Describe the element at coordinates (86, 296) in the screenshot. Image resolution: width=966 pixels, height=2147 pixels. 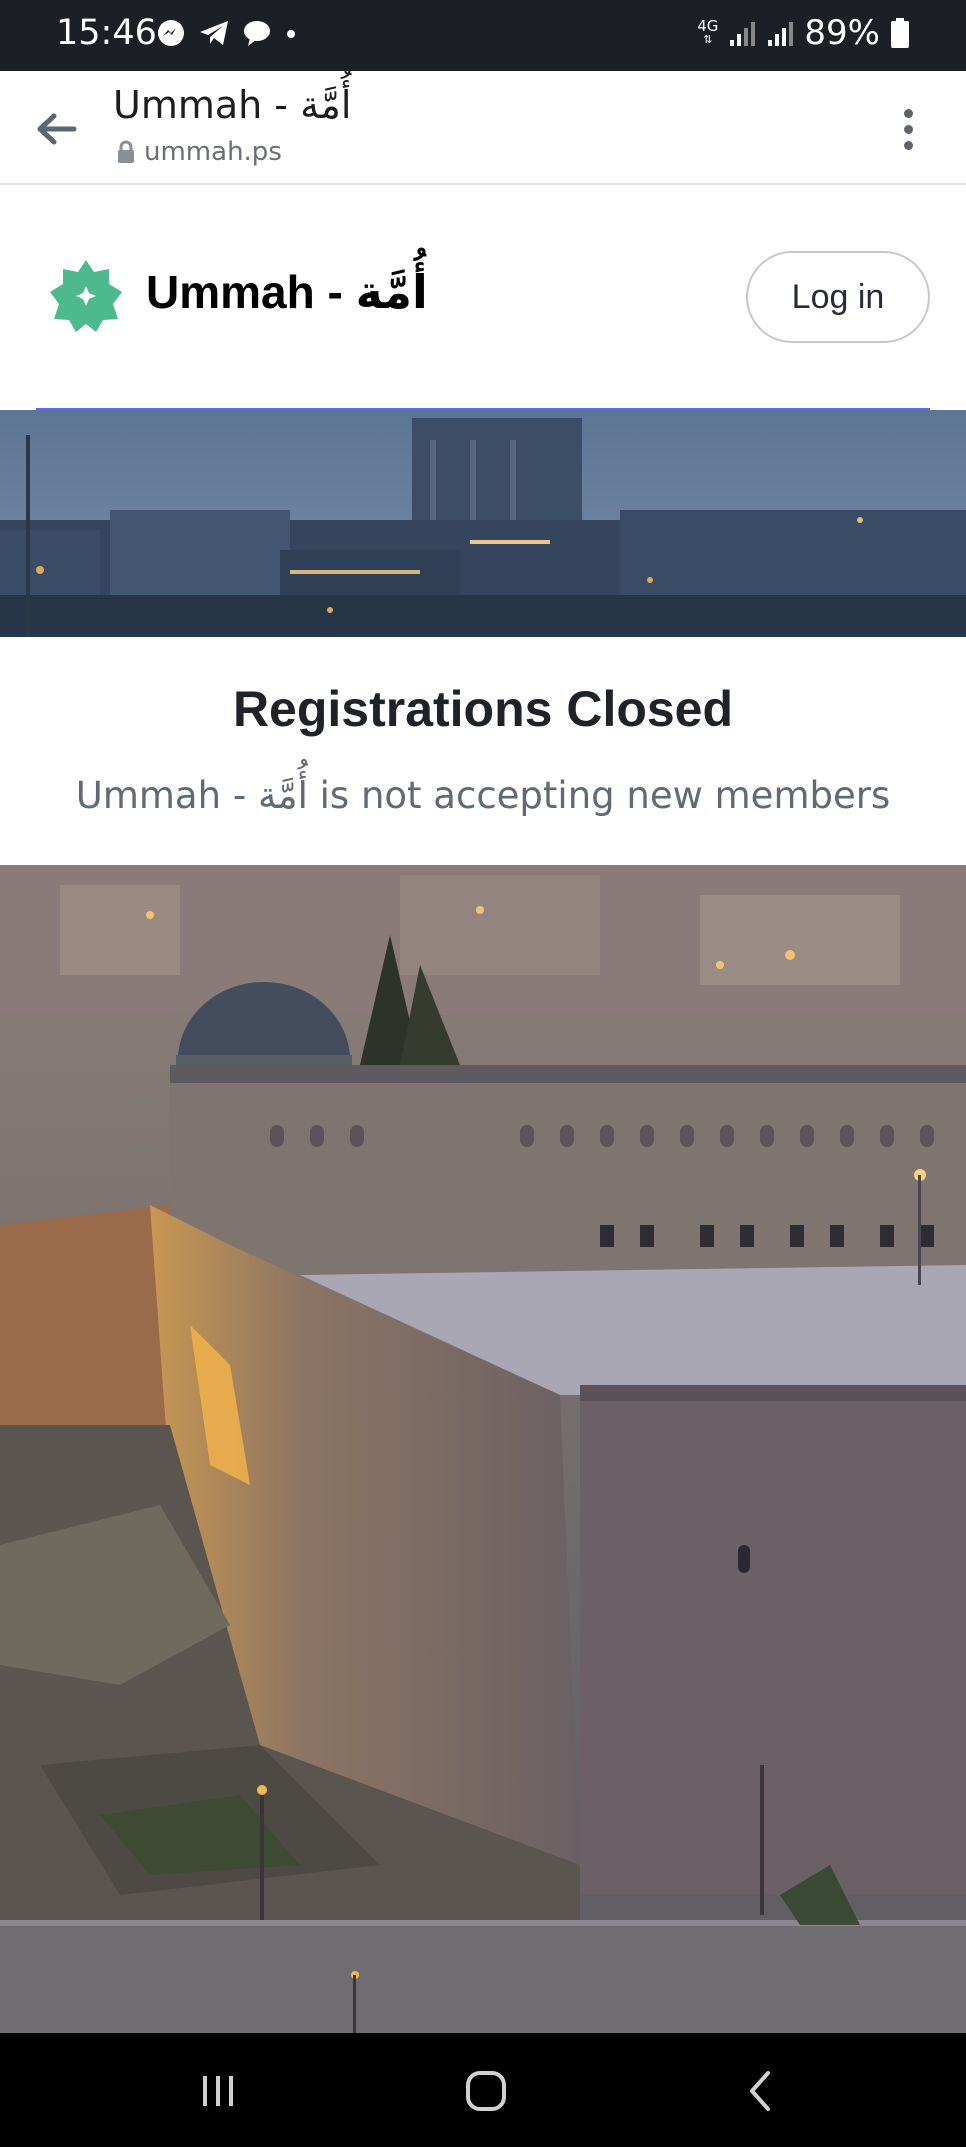
I see `site-logo-icon` at that location.